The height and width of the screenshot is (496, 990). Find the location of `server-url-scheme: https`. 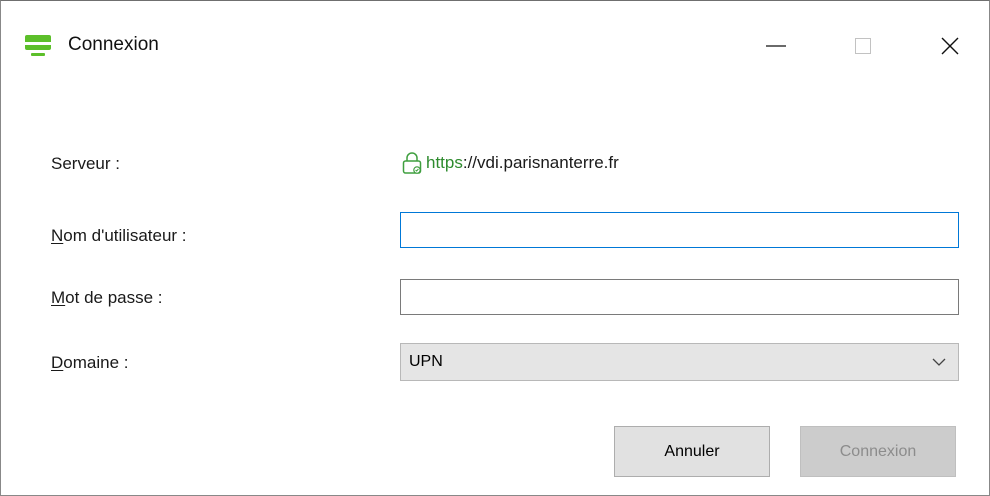

server-url-scheme: https is located at coordinates (444, 162).